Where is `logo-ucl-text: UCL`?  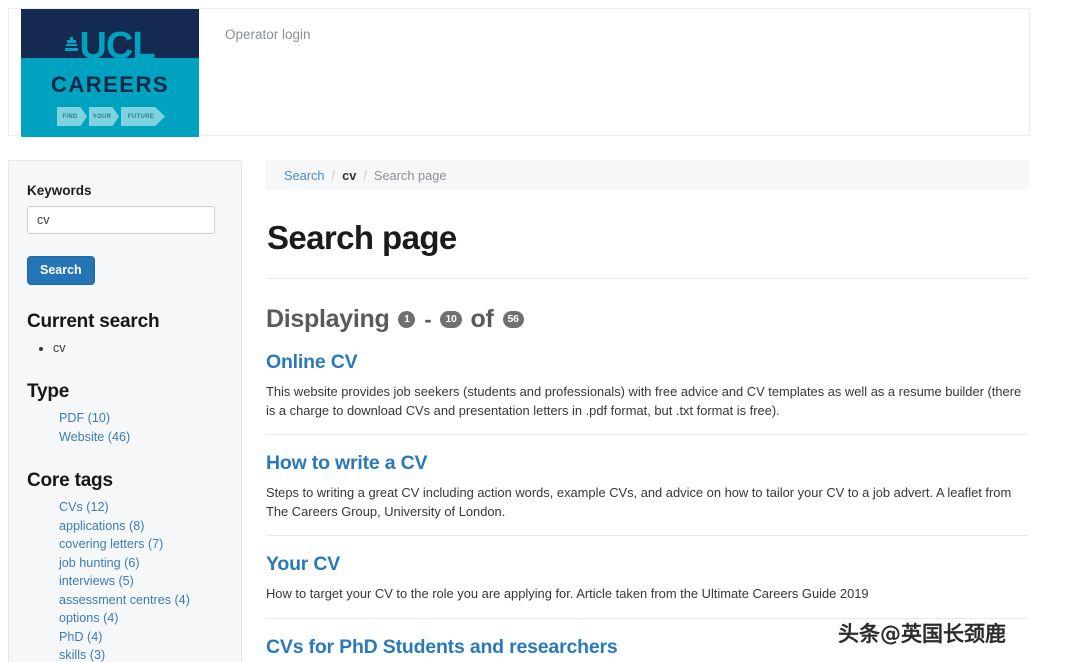 logo-ucl-text: UCL is located at coordinates (110, 46).